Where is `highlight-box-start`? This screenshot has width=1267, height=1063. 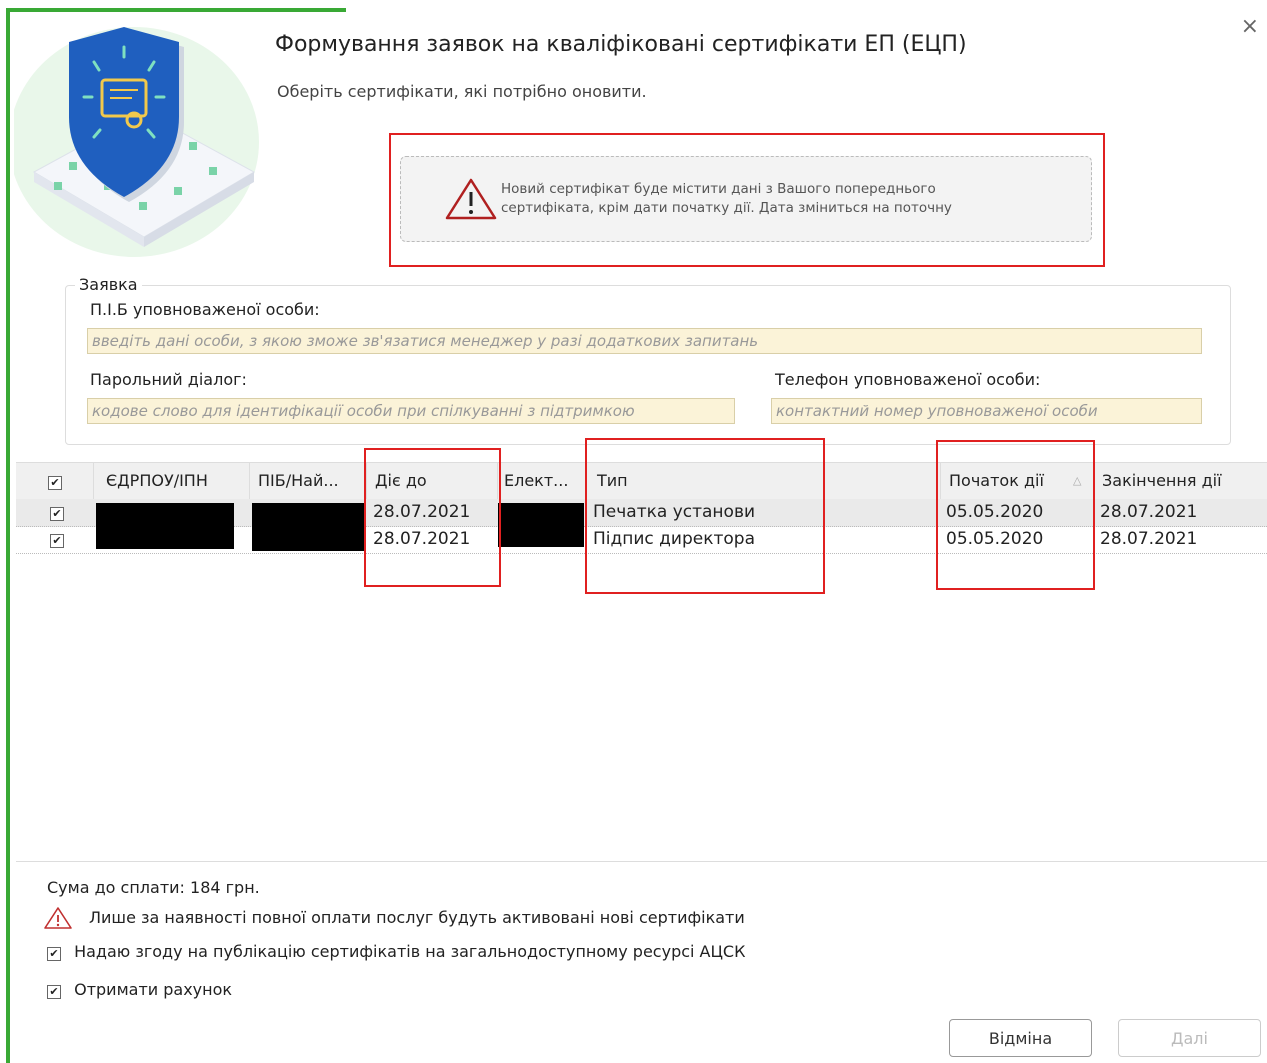 highlight-box-start is located at coordinates (1015, 515).